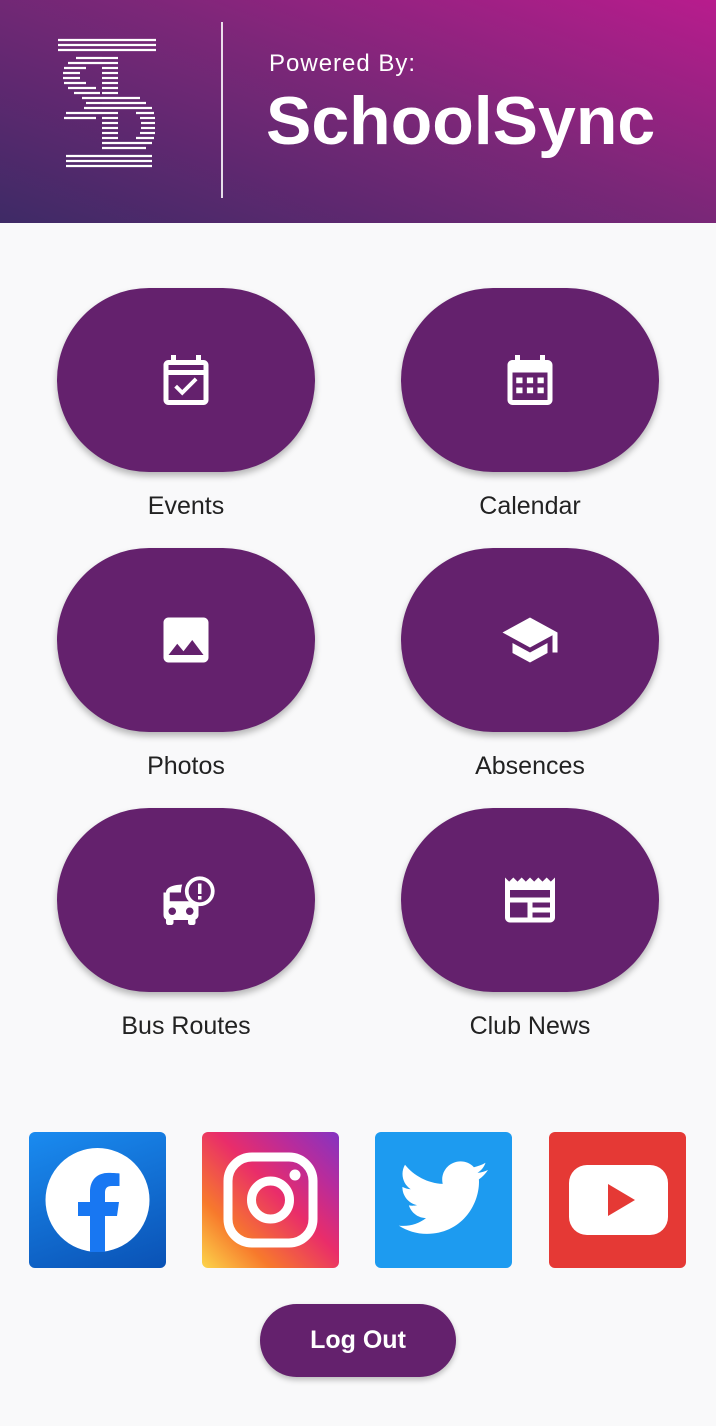 The height and width of the screenshot is (1426, 716). Describe the element at coordinates (530, 506) in the screenshot. I see `calendar-label: Calendar` at that location.